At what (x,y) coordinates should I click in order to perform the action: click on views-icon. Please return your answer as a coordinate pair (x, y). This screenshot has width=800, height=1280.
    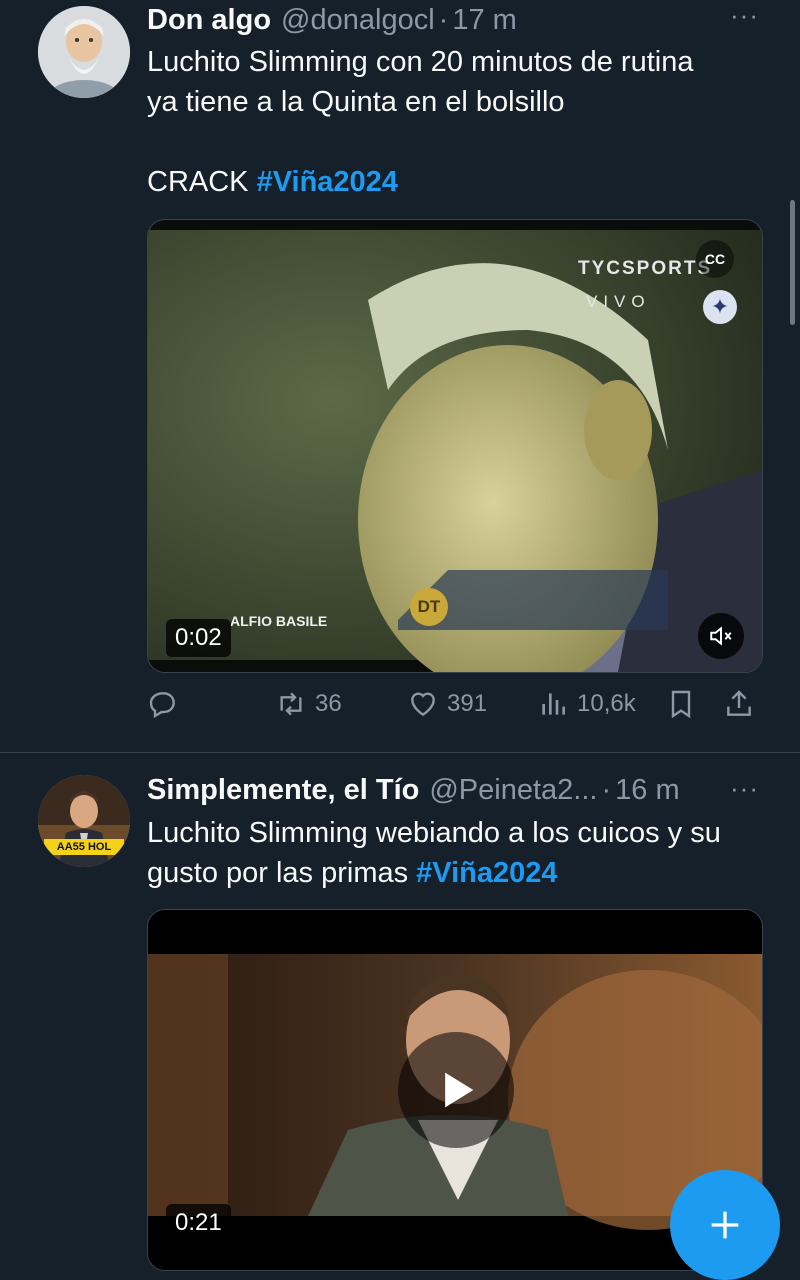
    Looking at the image, I should click on (553, 704).